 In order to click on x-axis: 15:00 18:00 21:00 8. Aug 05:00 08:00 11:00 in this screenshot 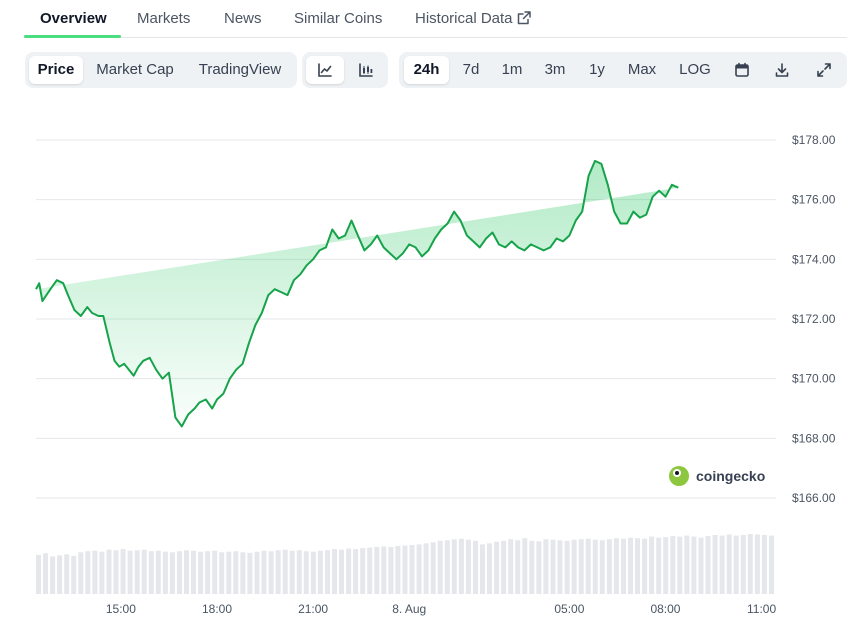, I will do `click(441, 609)`.